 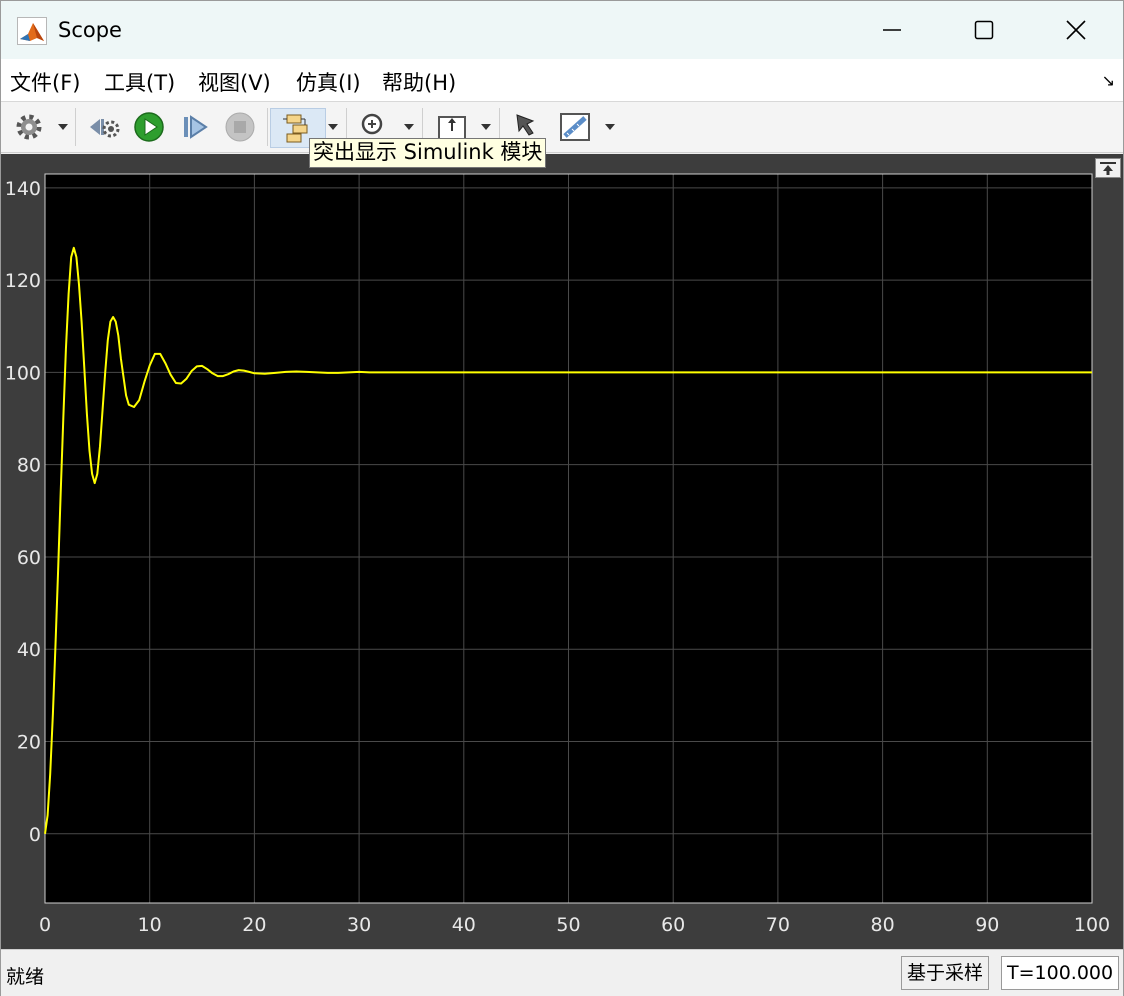 What do you see at coordinates (90, 30) in the screenshot?
I see `window-title: Scope` at bounding box center [90, 30].